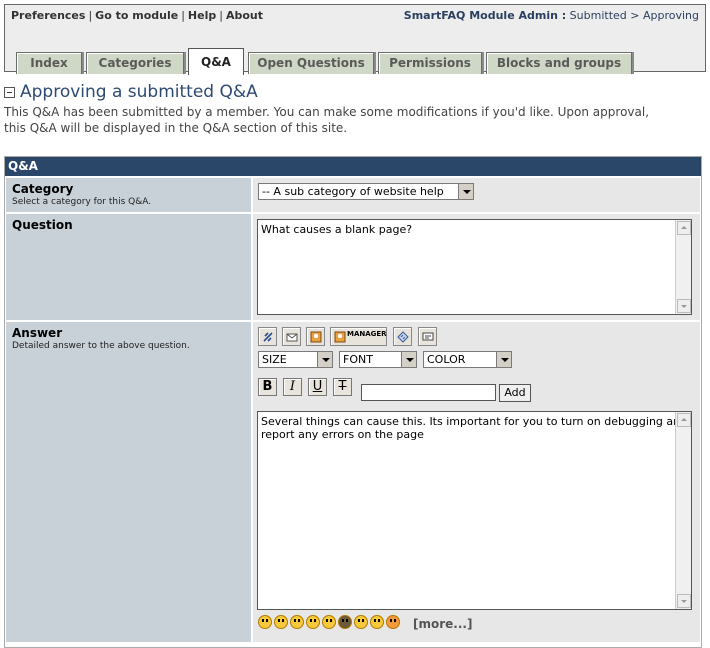  What do you see at coordinates (428, 392) in the screenshot?
I see `text-input` at bounding box center [428, 392].